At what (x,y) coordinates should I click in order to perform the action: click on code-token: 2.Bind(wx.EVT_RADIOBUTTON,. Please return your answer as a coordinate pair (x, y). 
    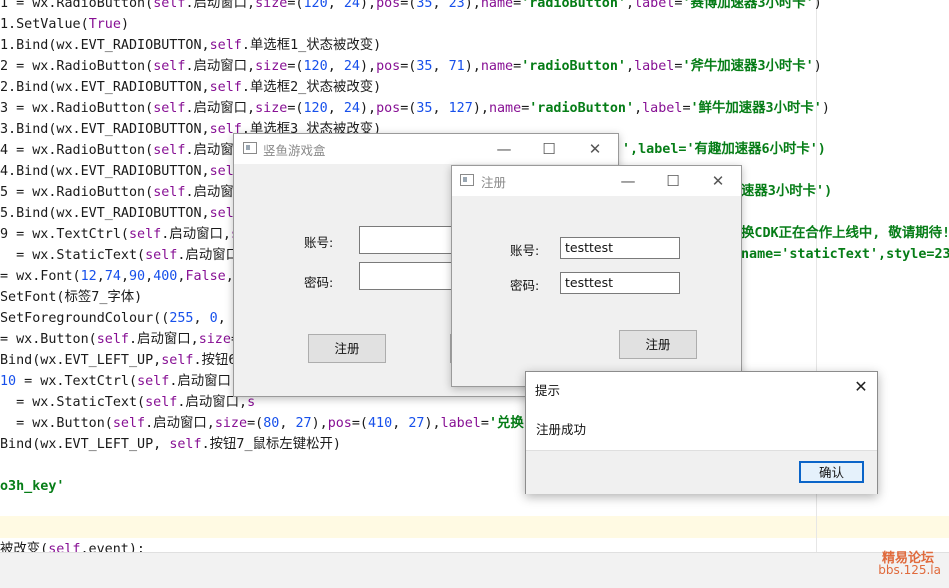
    Looking at the image, I should click on (105, 87).